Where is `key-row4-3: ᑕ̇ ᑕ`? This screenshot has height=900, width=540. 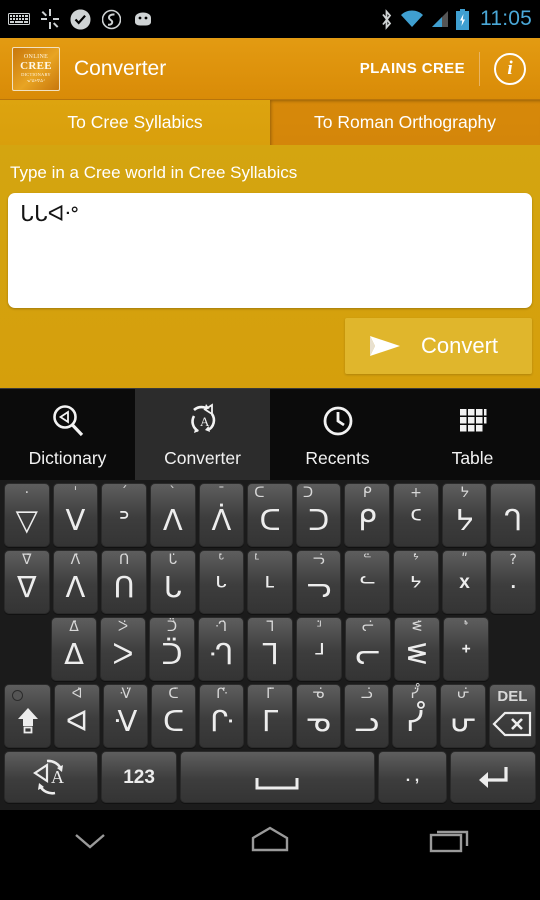 key-row4-3: ᑕ̇ ᑕ is located at coordinates (173, 716).